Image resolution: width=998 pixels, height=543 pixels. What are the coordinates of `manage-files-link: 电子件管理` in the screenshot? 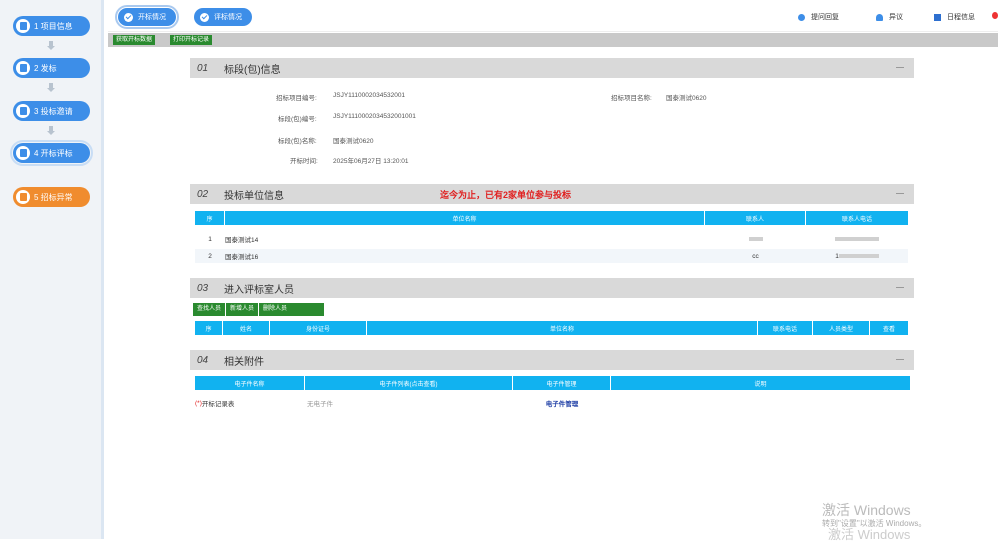 It's located at (562, 403).